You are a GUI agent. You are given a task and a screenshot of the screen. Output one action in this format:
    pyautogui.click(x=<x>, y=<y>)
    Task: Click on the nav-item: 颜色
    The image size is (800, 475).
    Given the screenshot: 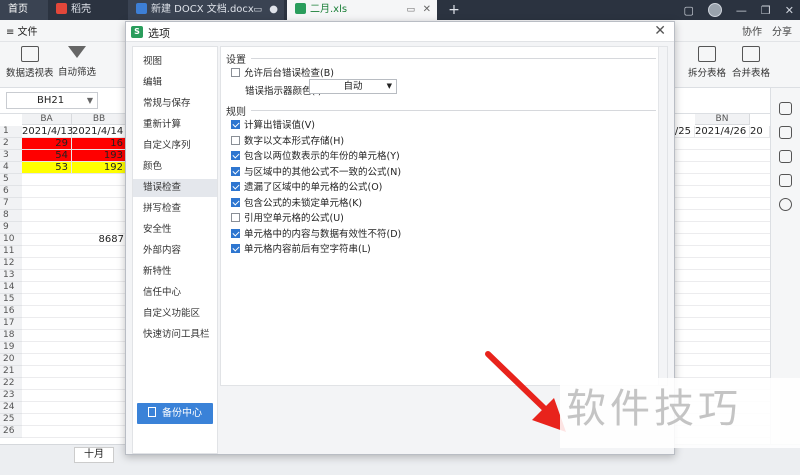 What is the action you would take?
    pyautogui.click(x=175, y=167)
    